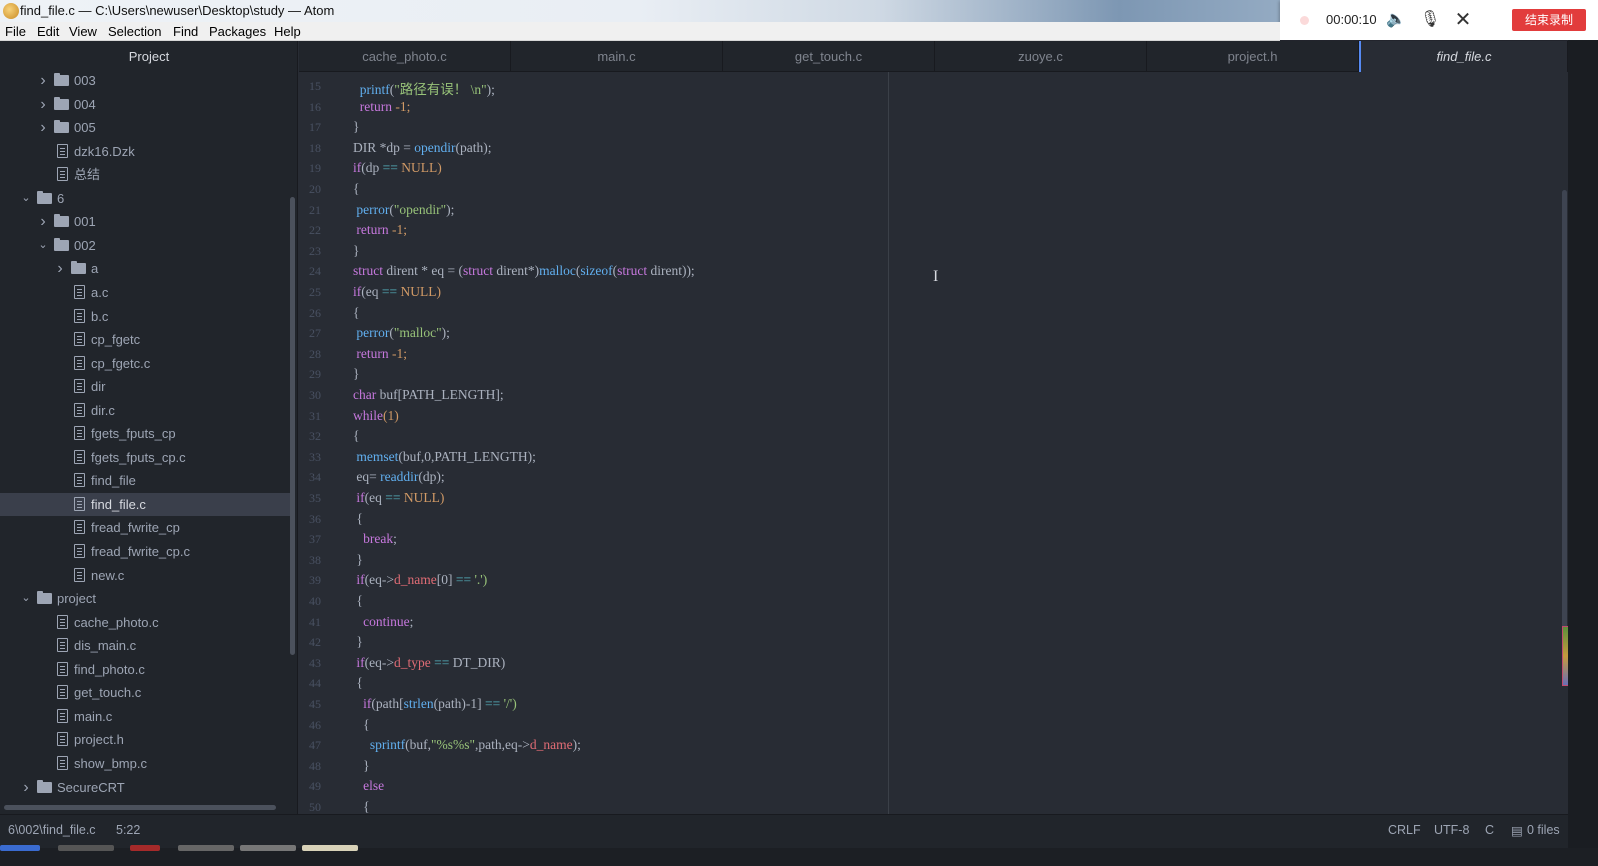  Describe the element at coordinates (1517, 830) in the screenshot. I see `git-files-icon: ▤` at that location.